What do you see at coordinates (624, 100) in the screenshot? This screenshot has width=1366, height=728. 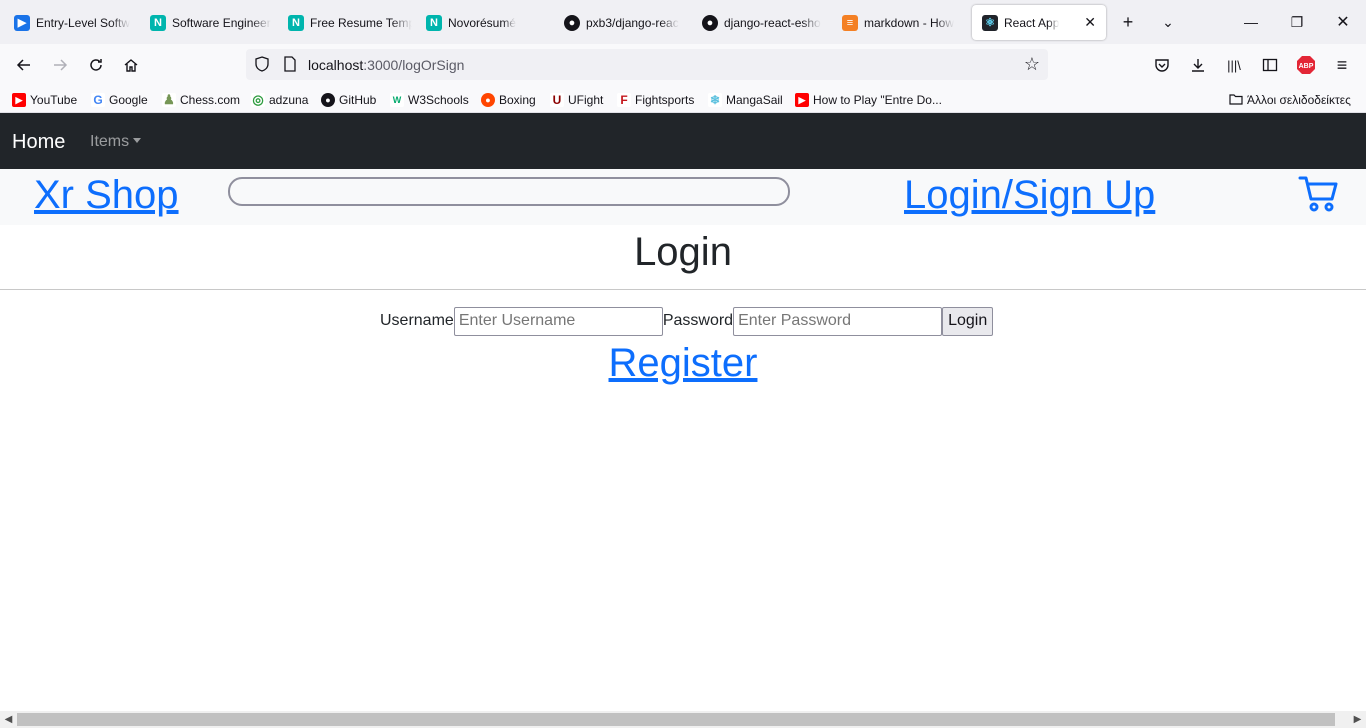 I see `fightsports-icon: F` at bounding box center [624, 100].